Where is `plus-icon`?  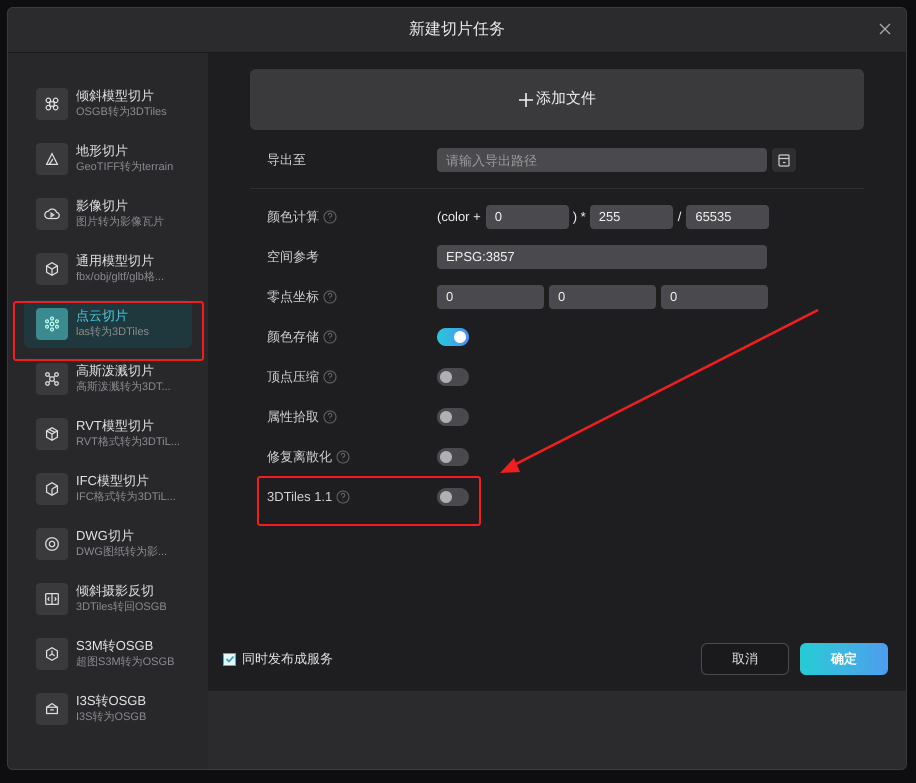
plus-icon is located at coordinates (526, 100).